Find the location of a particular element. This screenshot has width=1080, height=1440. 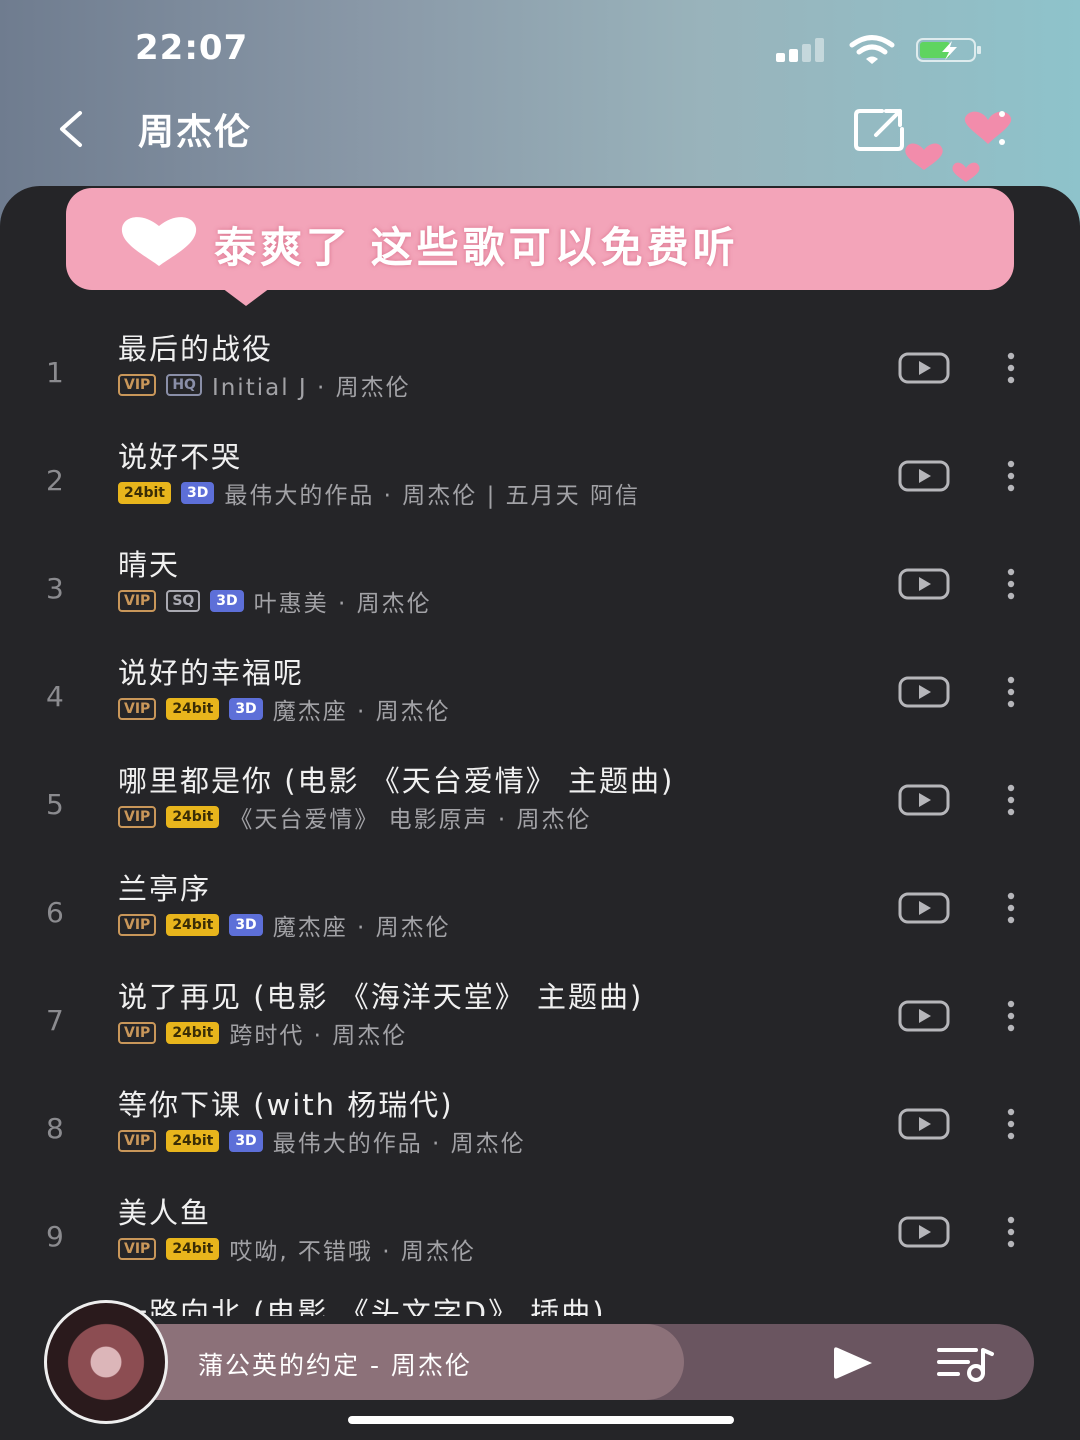

song-title: 哪里都是你 (电影 《天台爱情》 主题曲) is located at coordinates (396, 781).